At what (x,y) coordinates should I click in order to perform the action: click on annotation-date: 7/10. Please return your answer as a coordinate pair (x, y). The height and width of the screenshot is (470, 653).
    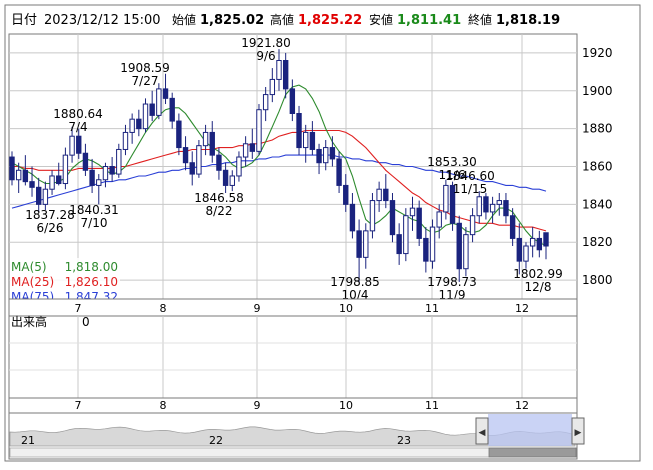
    Looking at the image, I should click on (94, 223).